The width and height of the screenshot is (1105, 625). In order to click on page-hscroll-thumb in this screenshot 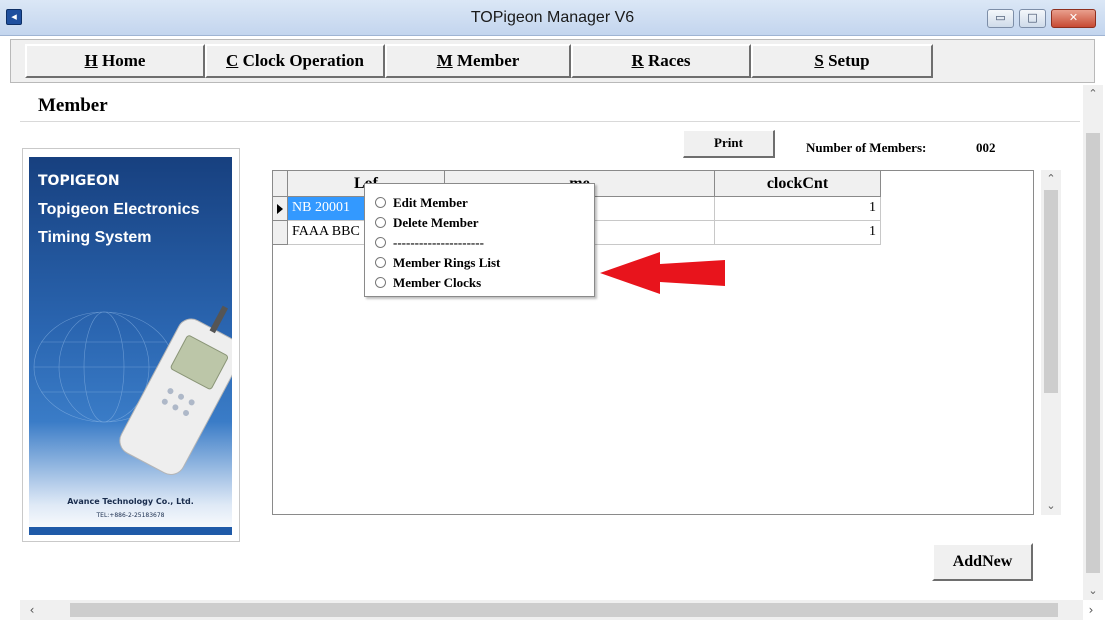, I will do `click(564, 610)`.